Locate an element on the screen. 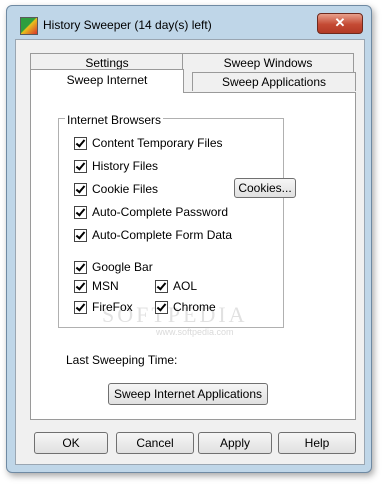 This screenshot has height=484, width=386. tab-sweep-windows: Sweep Windows is located at coordinates (268, 62).